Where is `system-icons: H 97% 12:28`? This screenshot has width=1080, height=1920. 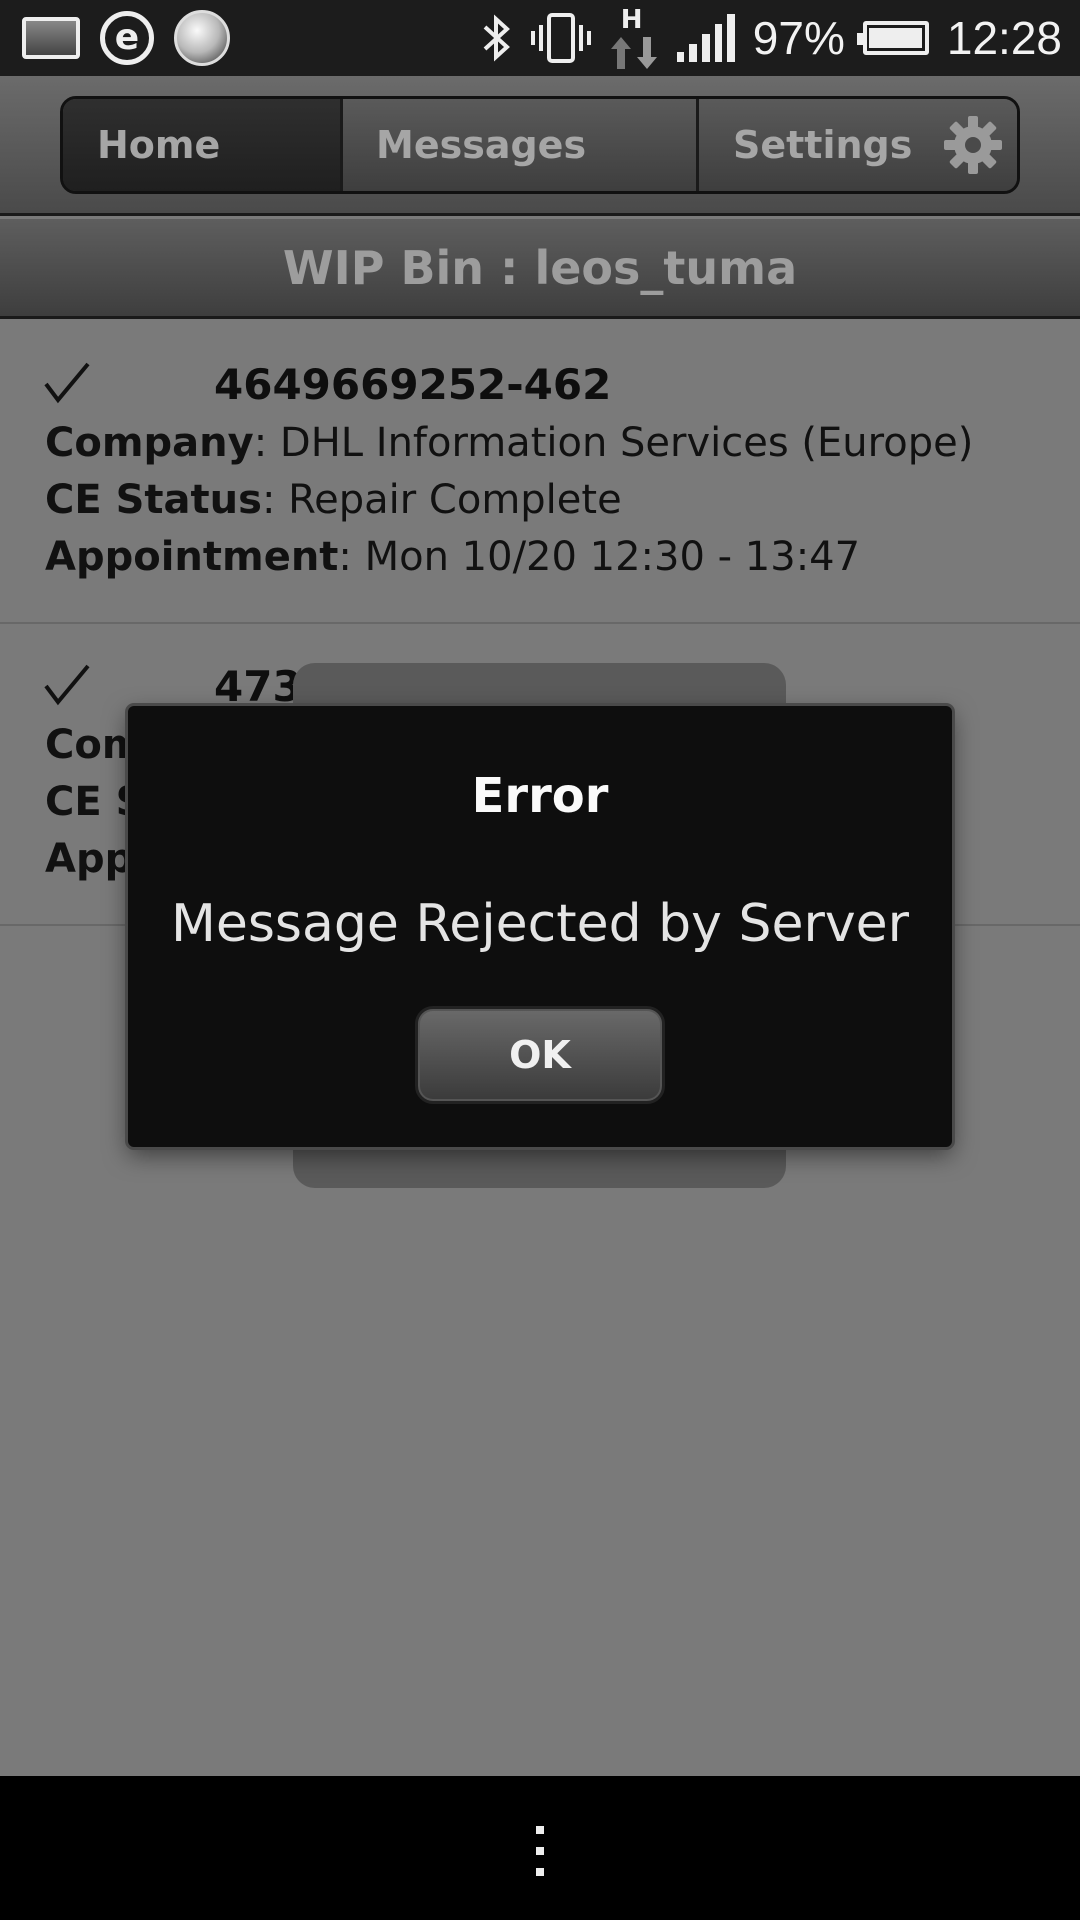 system-icons: H 97% 12:28 is located at coordinates (770, 38).